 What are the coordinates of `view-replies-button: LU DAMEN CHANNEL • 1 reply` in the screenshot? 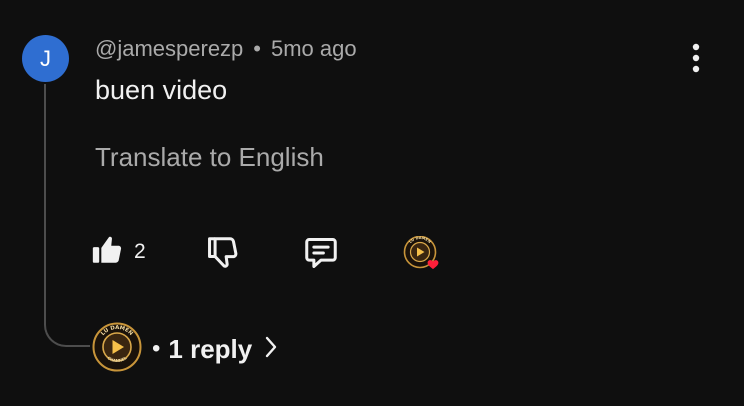 It's located at (185, 349).